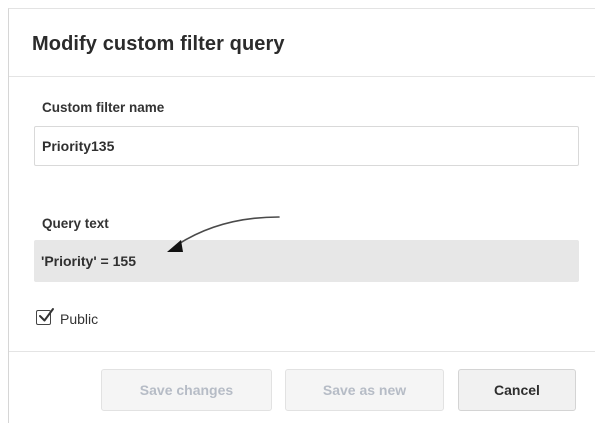 The height and width of the screenshot is (424, 595). Describe the element at coordinates (306, 261) in the screenshot. I see `query-text-field: 'Priority' = 155` at that location.